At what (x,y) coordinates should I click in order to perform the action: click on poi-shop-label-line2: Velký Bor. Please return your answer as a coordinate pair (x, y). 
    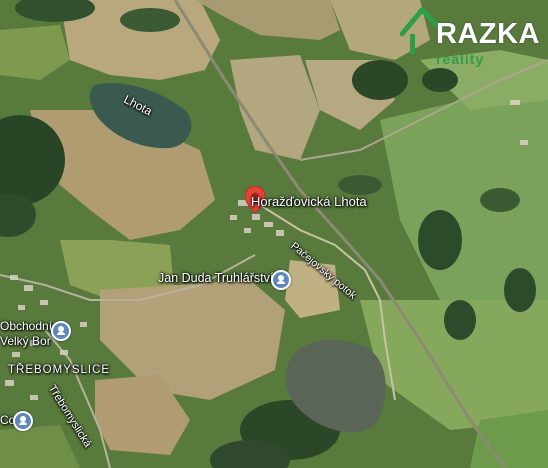
    Looking at the image, I should click on (25, 341).